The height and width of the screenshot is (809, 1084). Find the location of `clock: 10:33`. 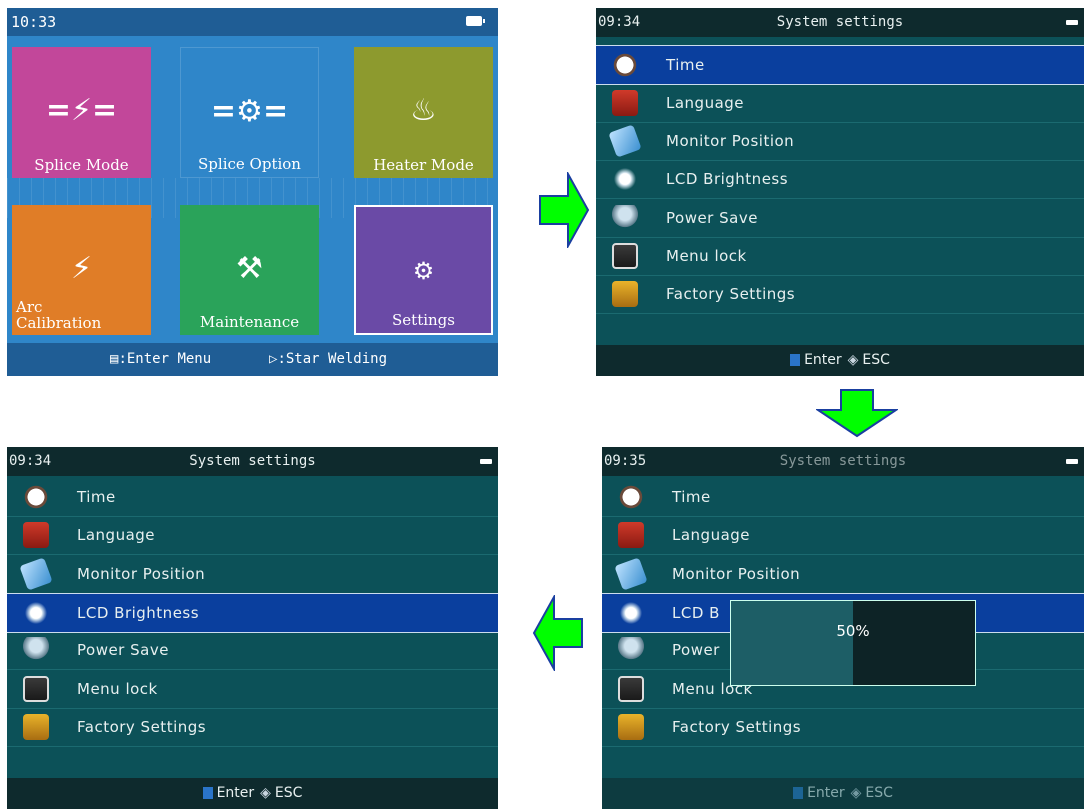

clock: 10:33 is located at coordinates (34, 22).